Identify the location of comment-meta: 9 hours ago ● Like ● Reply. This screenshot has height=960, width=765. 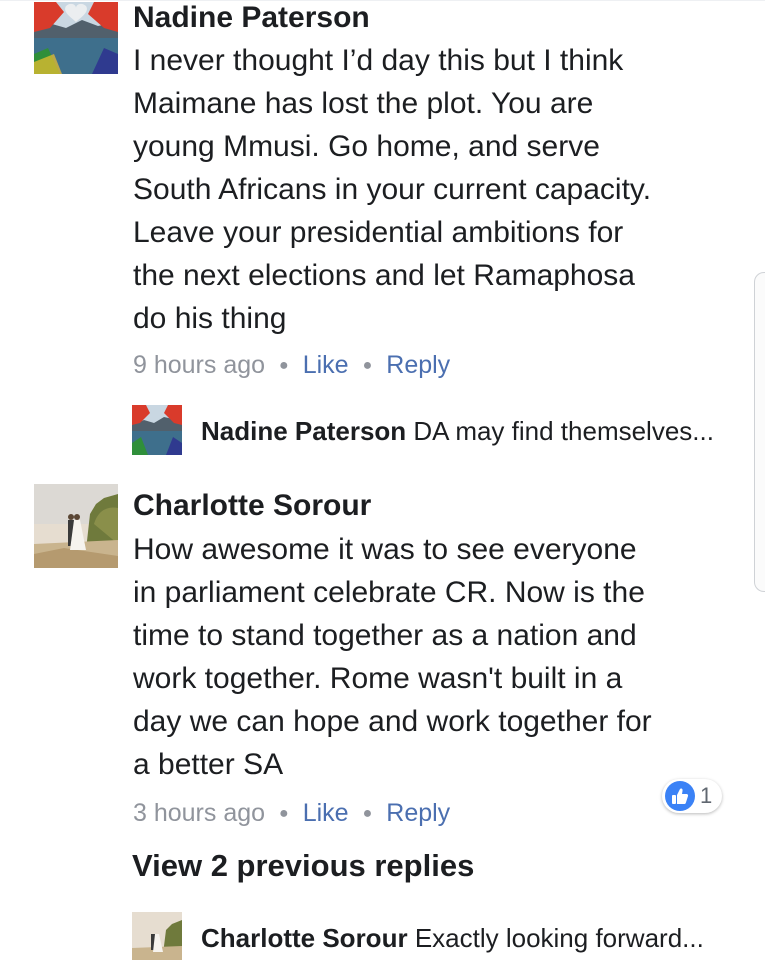
(291, 365).